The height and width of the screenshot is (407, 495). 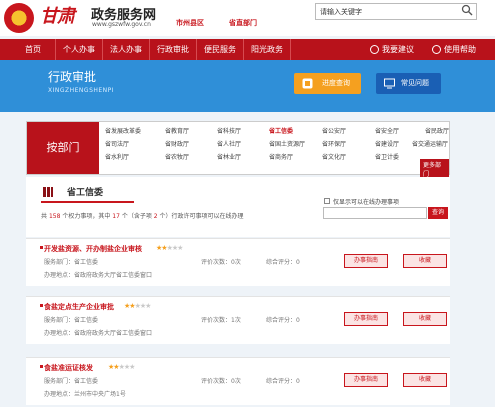 I want to click on item-title: 食盐定点生产企业审批, so click(x=79, y=307).